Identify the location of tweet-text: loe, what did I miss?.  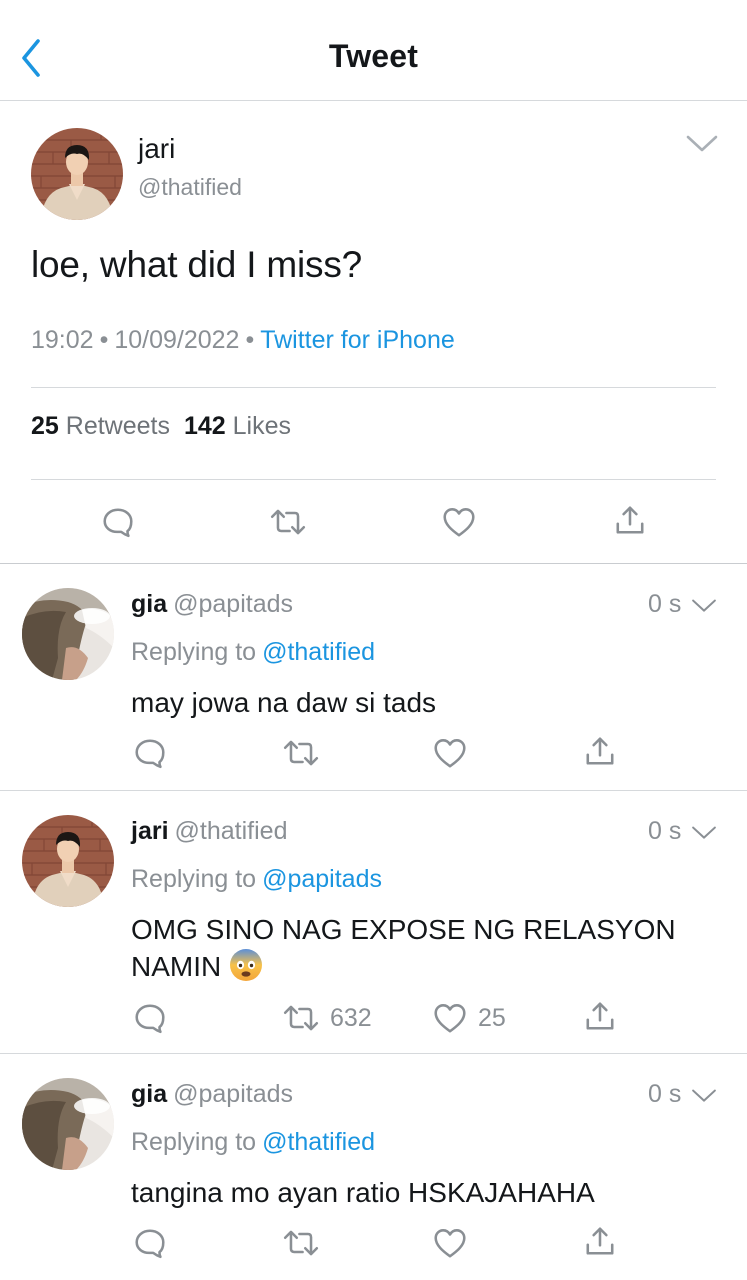
(197, 264).